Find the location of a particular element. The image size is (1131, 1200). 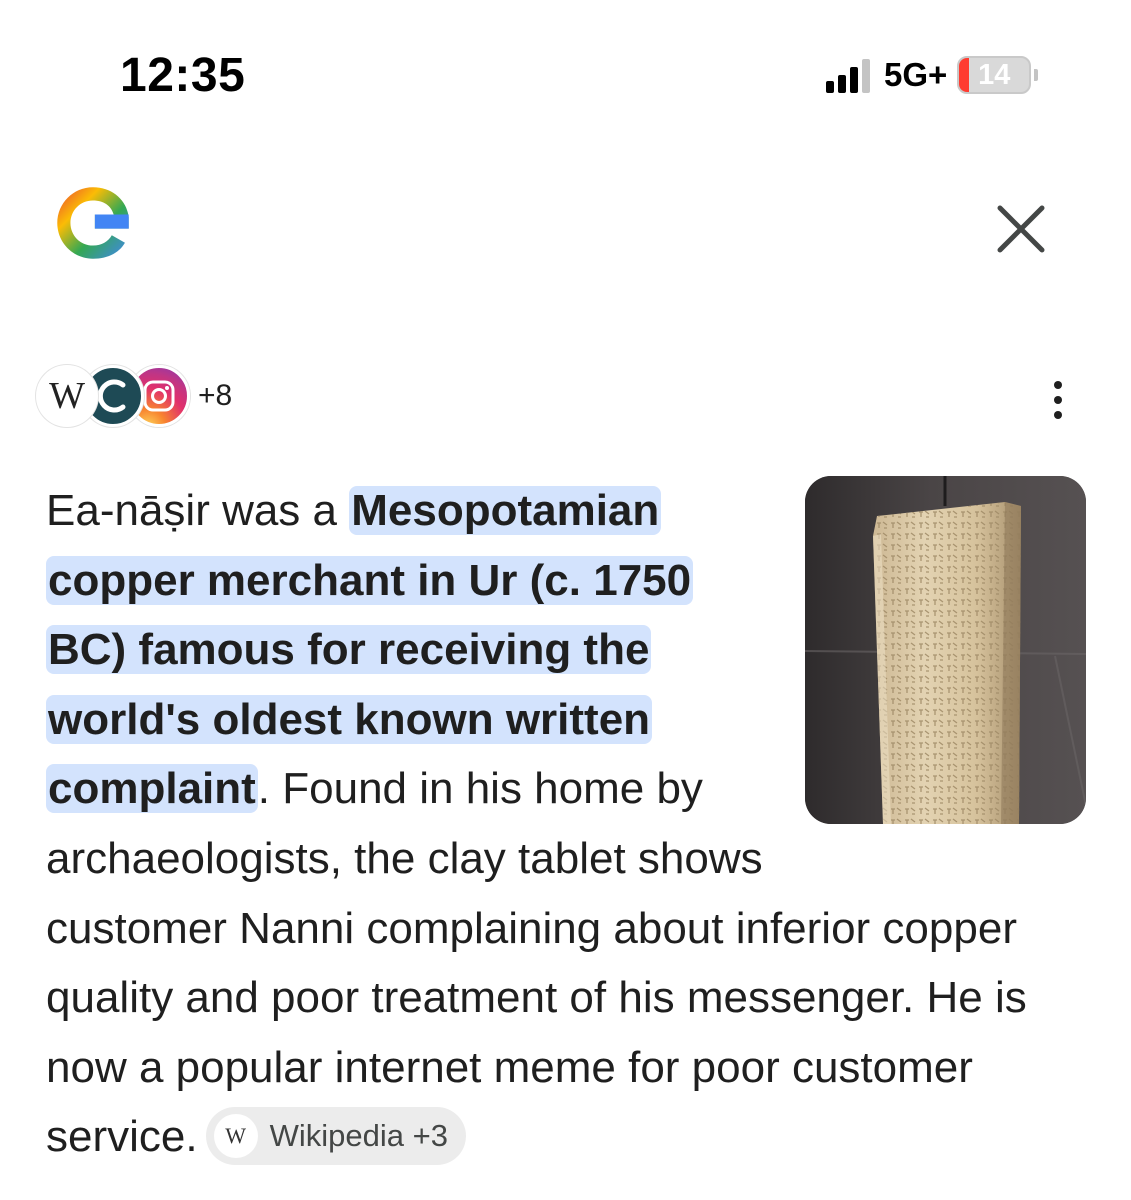

wikipedia-citation-chip: W Wikipedia +3 is located at coordinates (335, 1135).